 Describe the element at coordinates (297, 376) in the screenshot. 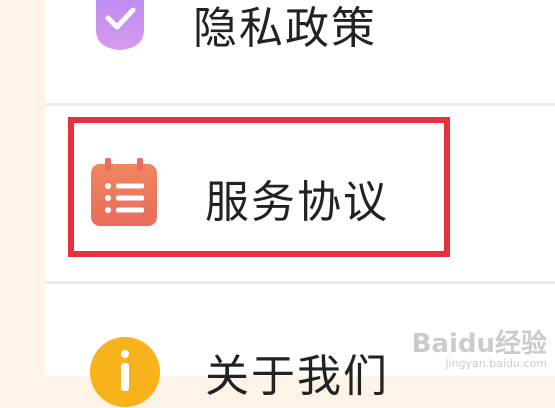

I see `menu-item-label: 关于我们` at that location.